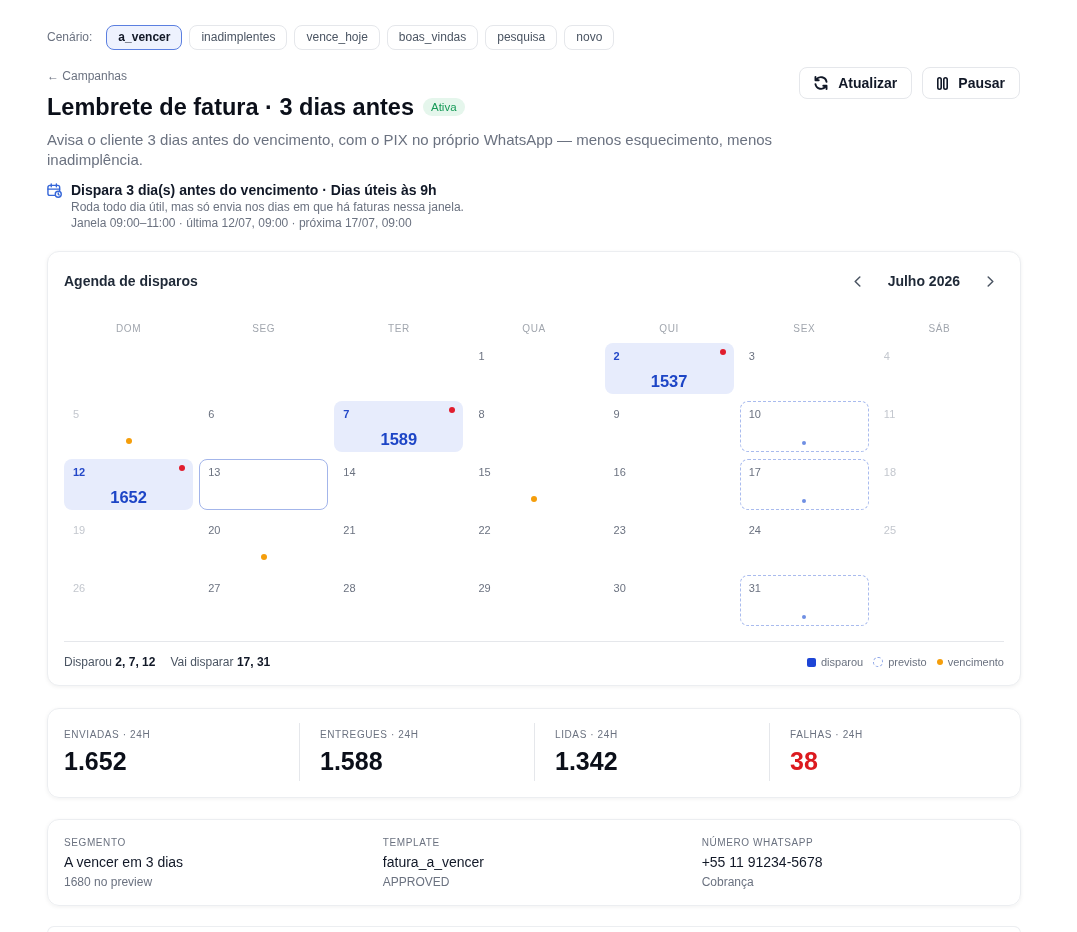 The width and height of the screenshot is (1077, 932). I want to click on shot-count: 1652, so click(128, 497).